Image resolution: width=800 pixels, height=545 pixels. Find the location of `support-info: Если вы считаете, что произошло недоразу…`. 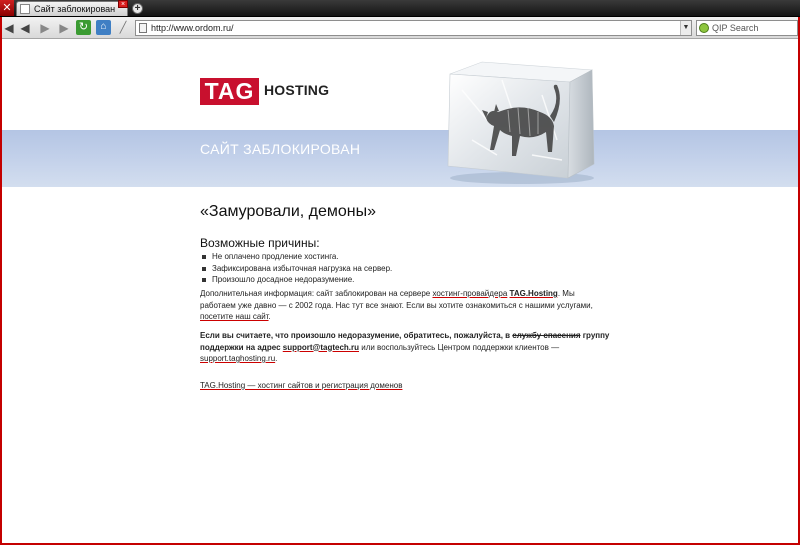

support-info: Если вы считаете, что произошло недоразу… is located at coordinates (405, 347).